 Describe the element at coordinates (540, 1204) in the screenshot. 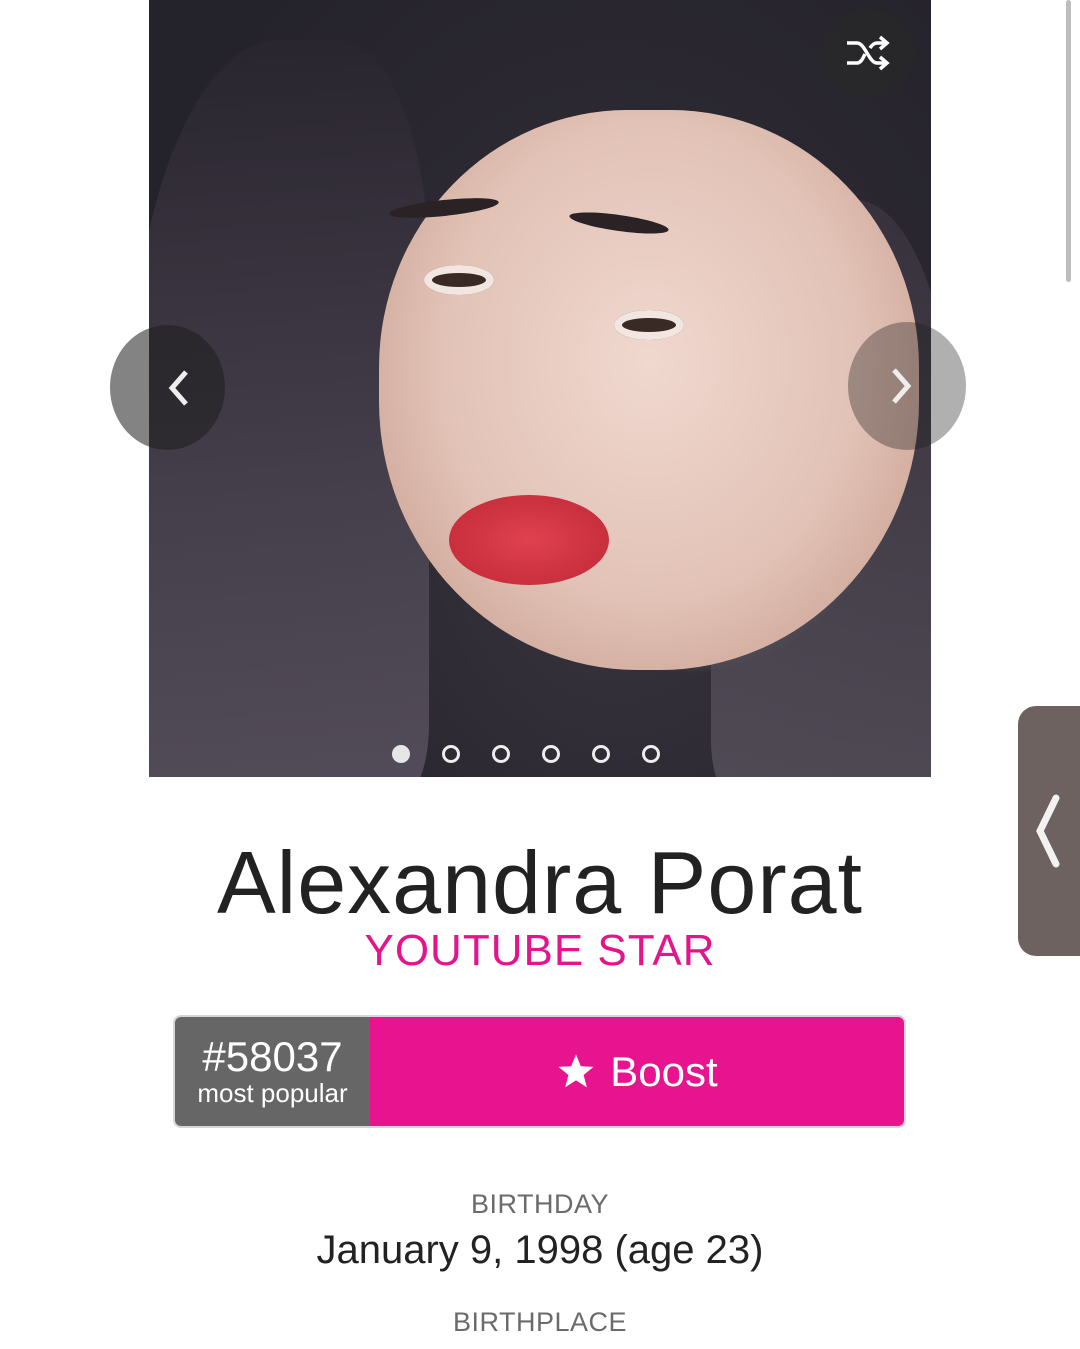

I see `birthday-label: BIRTHDAY` at that location.